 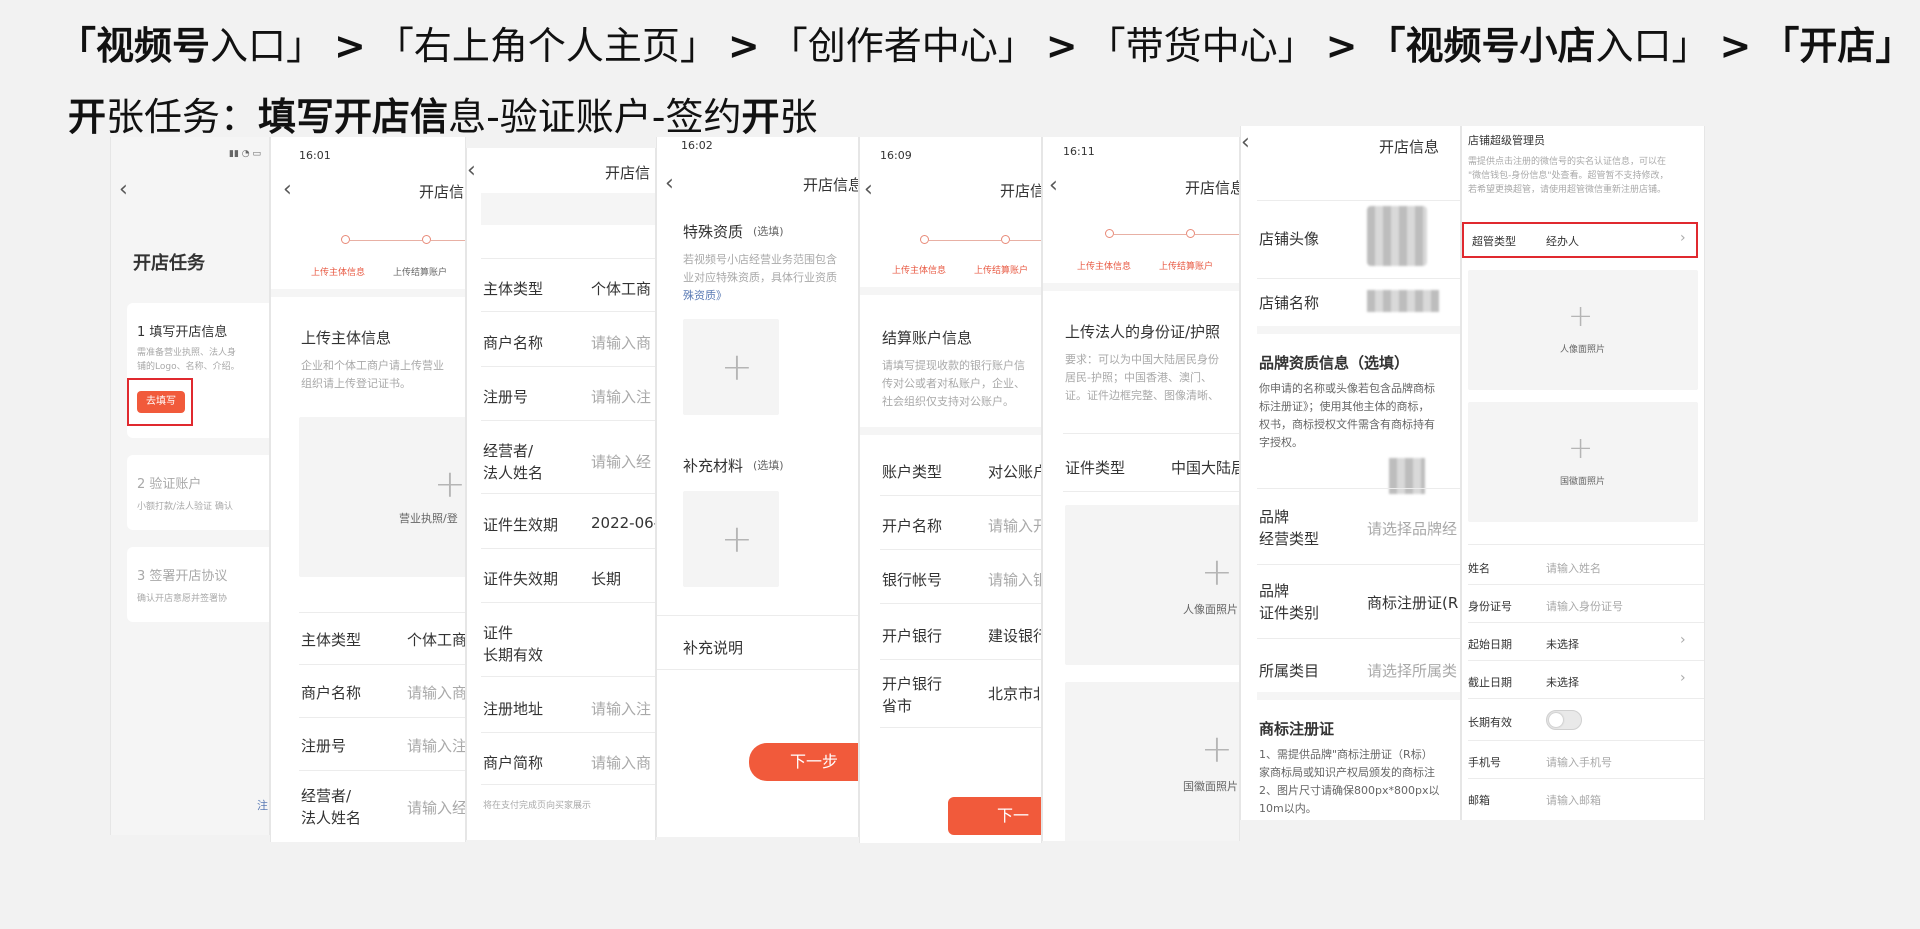 I want to click on field-value: 中国大陆居, so click(x=1205, y=467).